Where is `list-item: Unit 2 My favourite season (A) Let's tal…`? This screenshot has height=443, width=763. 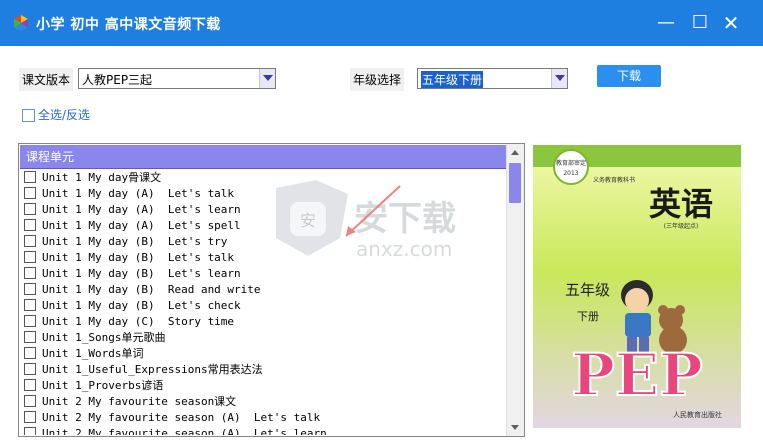 list-item: Unit 2 My favourite season (A) Let's tal… is located at coordinates (263, 417).